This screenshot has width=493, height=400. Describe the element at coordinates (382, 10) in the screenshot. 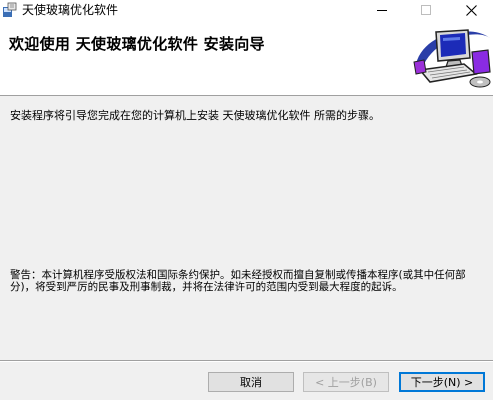

I see `minimize-icon` at that location.